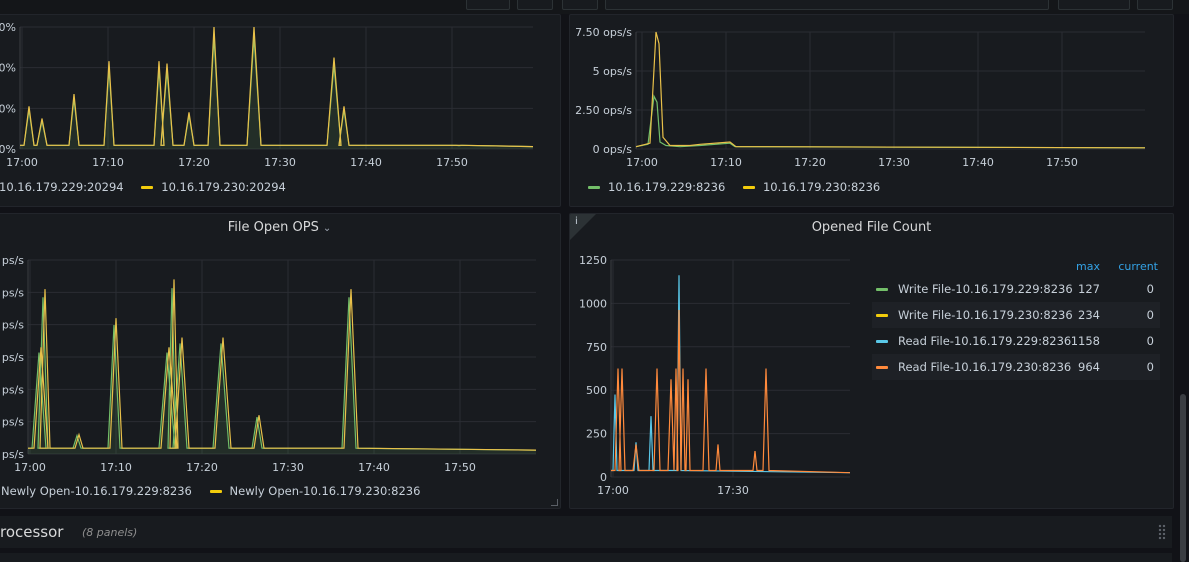 This screenshot has width=1189, height=562. Describe the element at coordinates (985, 367) in the screenshot. I see `legend-name: Read File-10.16.179.230:8236` at that location.